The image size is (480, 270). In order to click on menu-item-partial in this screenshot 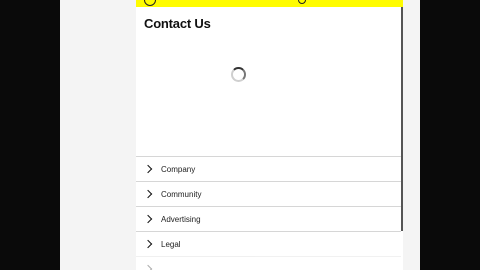, I will do `click(268, 263)`.